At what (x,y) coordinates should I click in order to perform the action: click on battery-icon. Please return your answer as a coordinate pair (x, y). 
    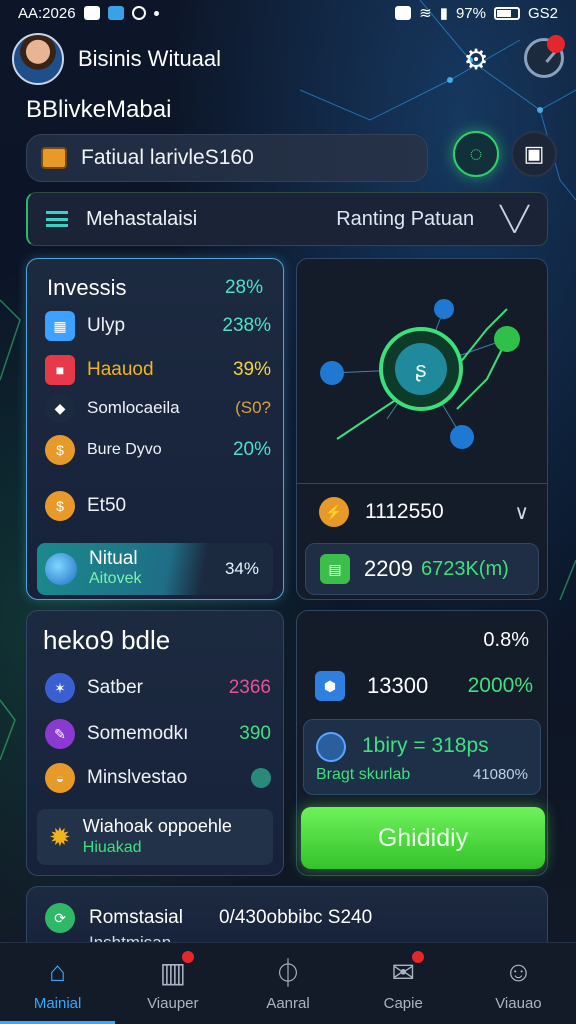
    Looking at the image, I should click on (506, 13).